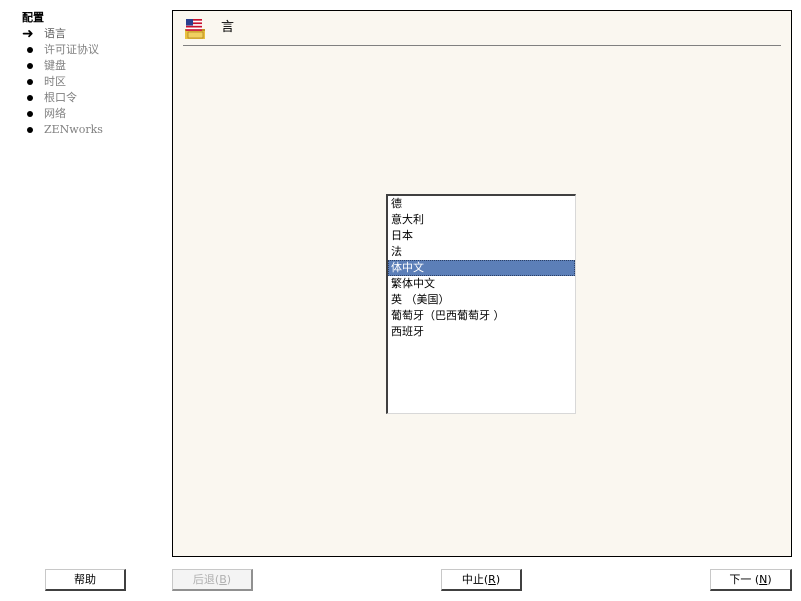  Describe the element at coordinates (481, 268) in the screenshot. I see `list-item-selected: 体中文` at that location.